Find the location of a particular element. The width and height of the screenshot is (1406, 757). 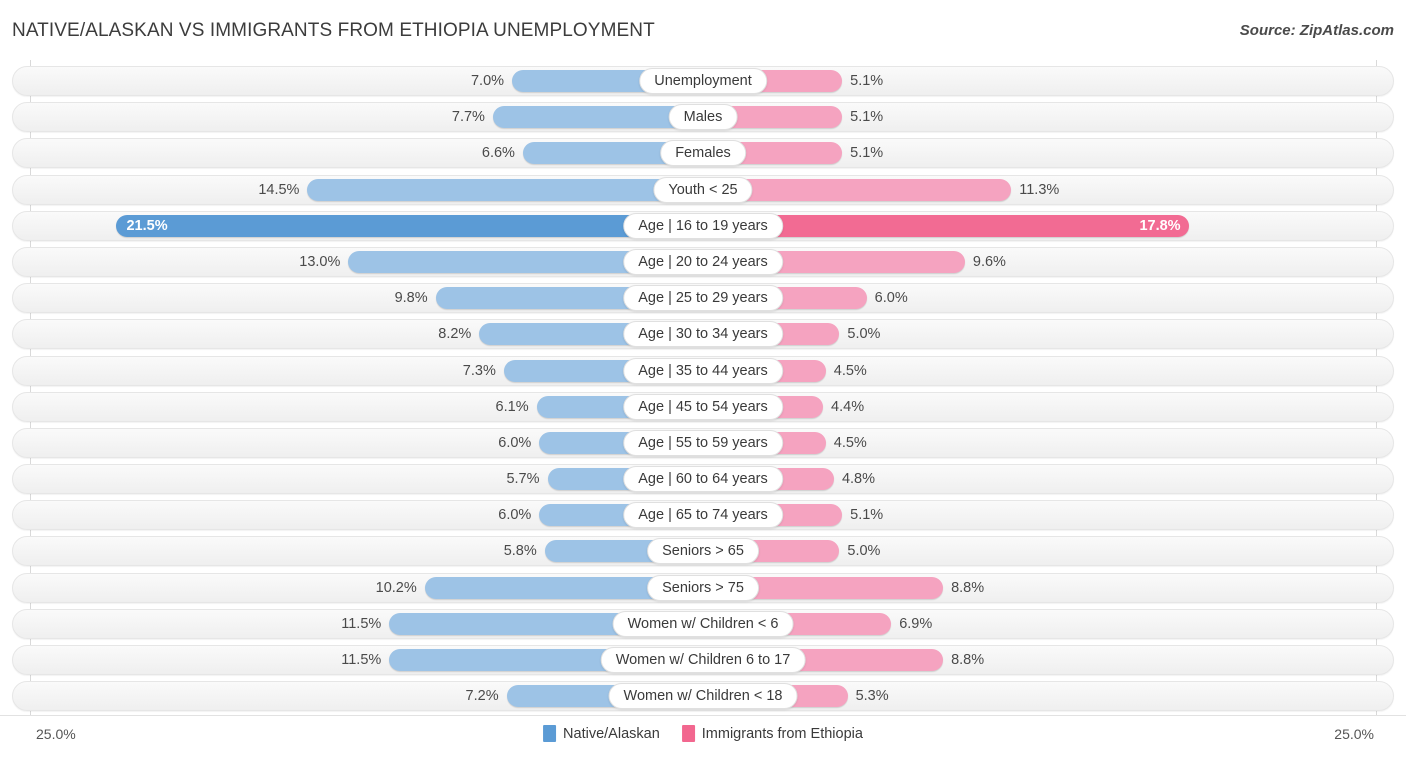

row-category-label: Age | 16 to 19 years is located at coordinates (703, 225).